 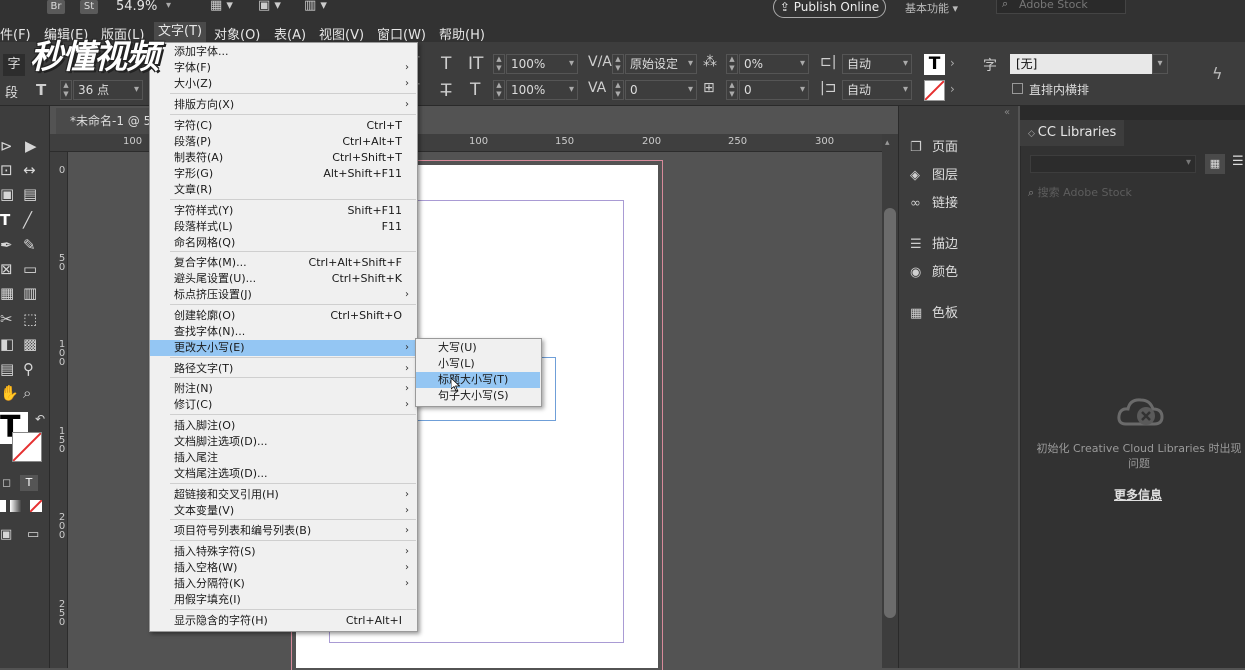 I want to click on stroke-swatch-icon, so click(x=27, y=447).